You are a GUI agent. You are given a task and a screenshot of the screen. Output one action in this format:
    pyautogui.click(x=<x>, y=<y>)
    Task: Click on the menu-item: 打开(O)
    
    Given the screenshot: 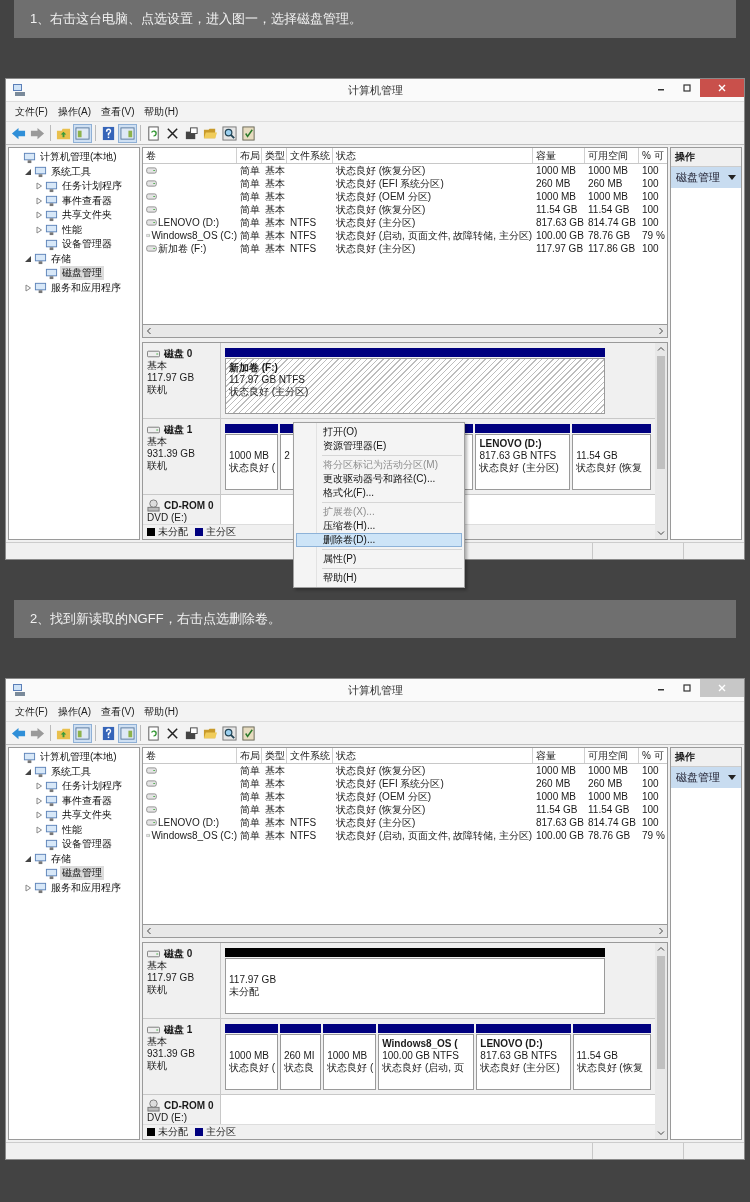 What is the action you would take?
    pyautogui.click(x=379, y=432)
    